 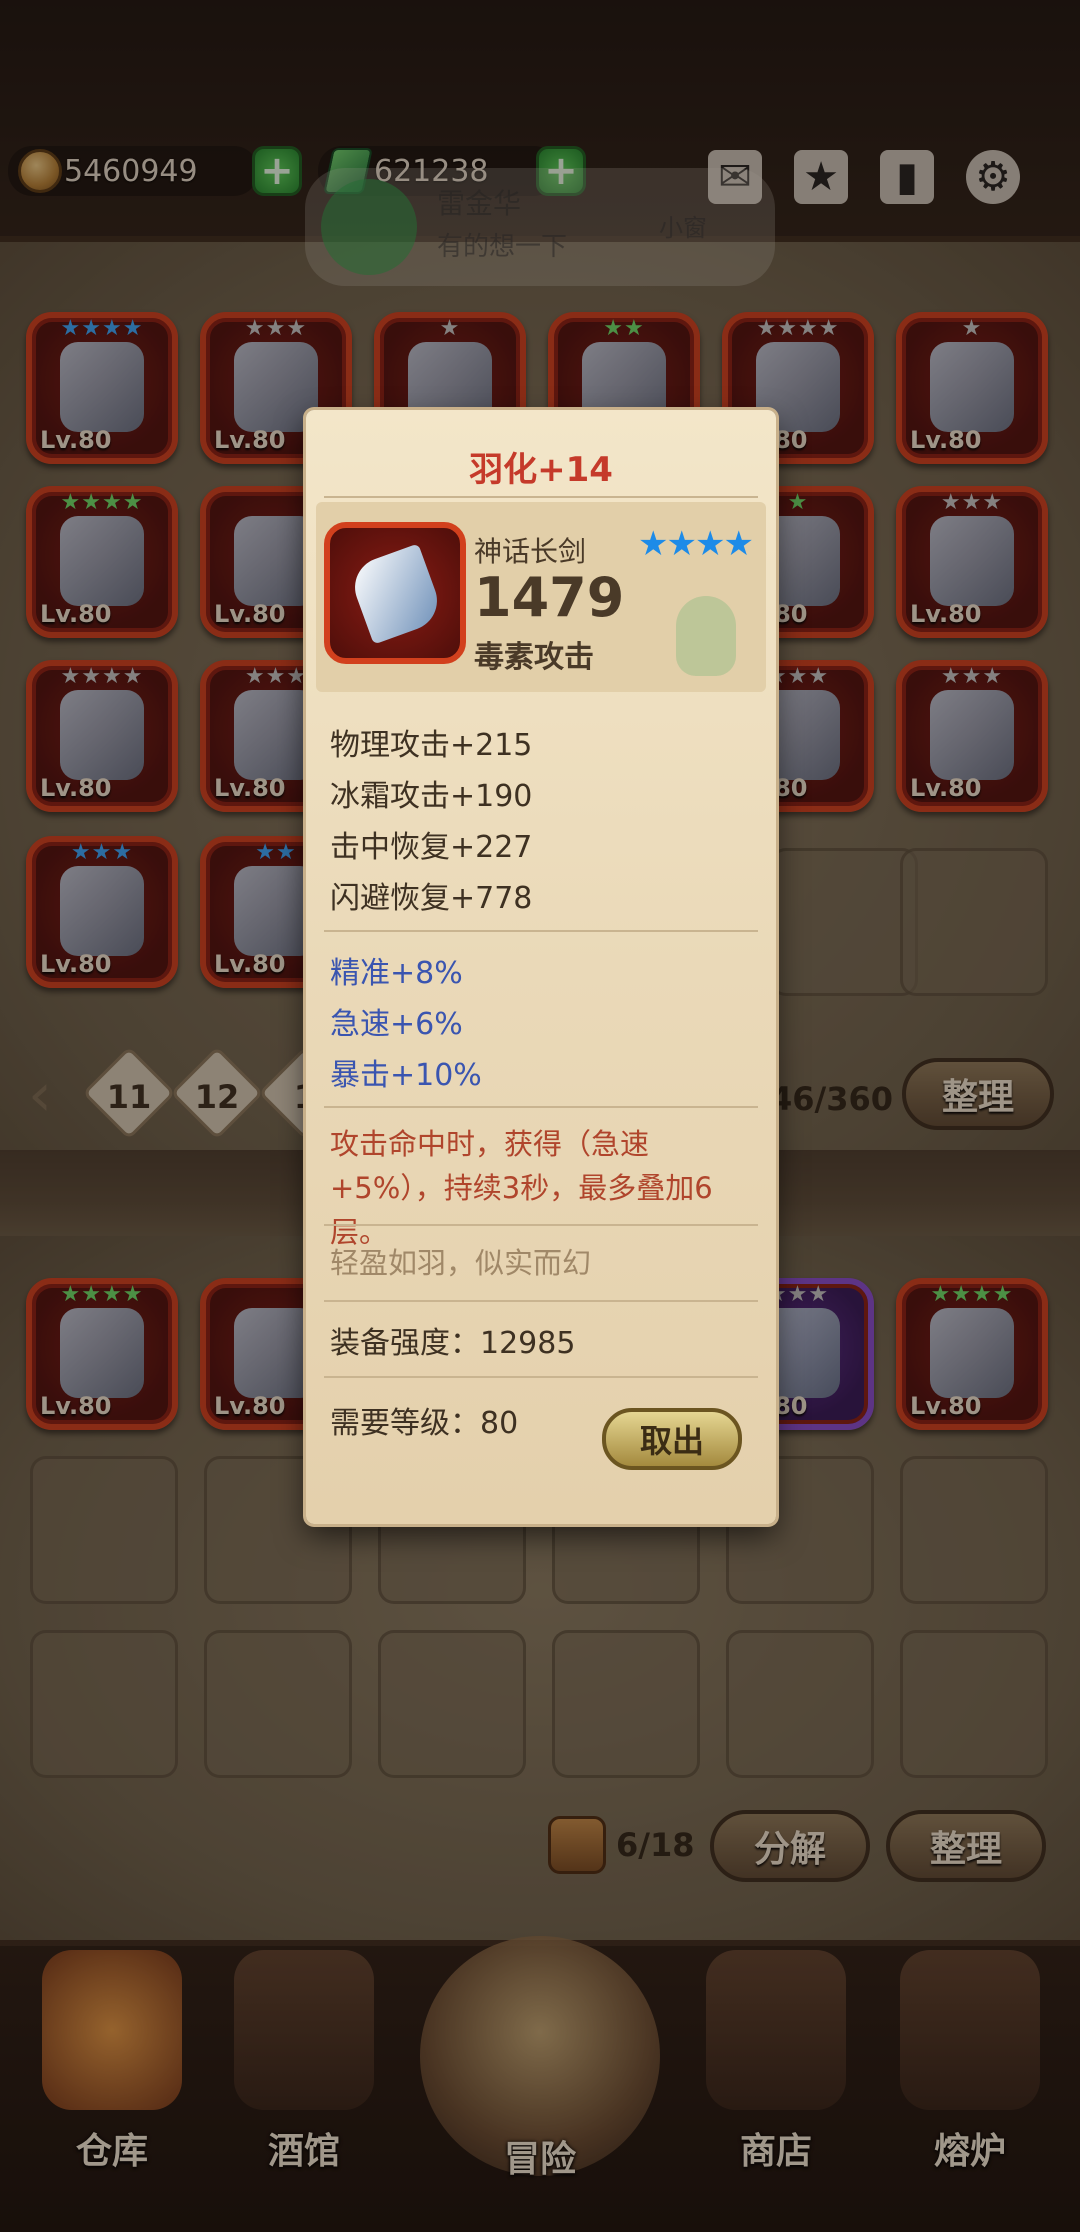 What do you see at coordinates (540, 2061) in the screenshot?
I see `nav-adventure: 冒险` at bounding box center [540, 2061].